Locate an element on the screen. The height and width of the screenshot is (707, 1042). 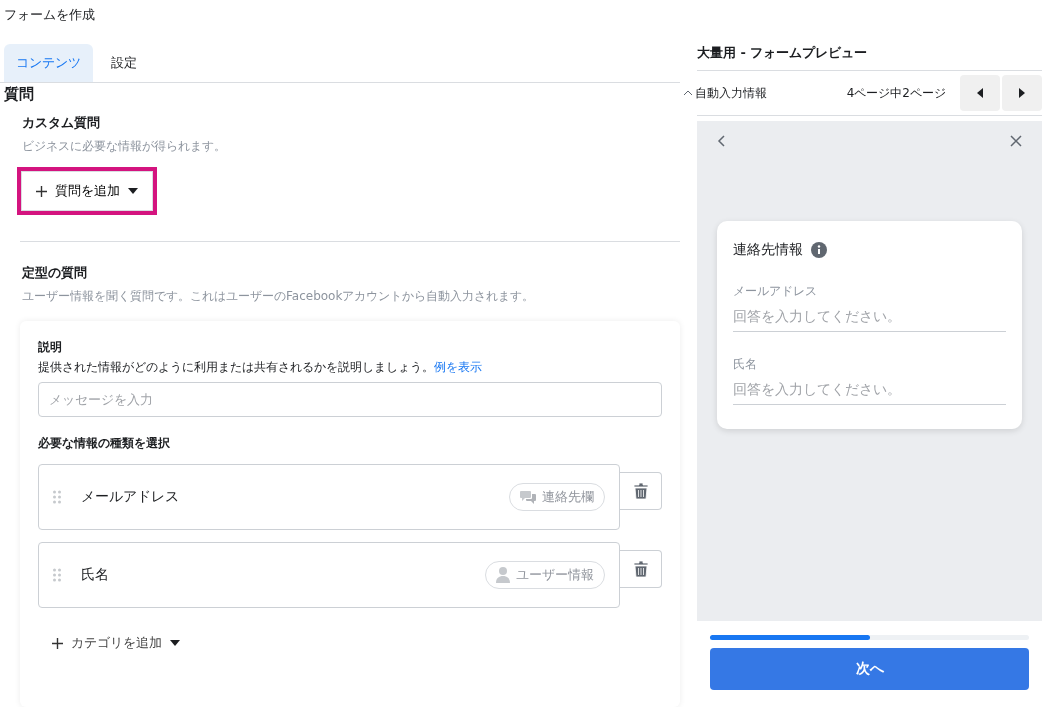
next-page-button is located at coordinates (1022, 93).